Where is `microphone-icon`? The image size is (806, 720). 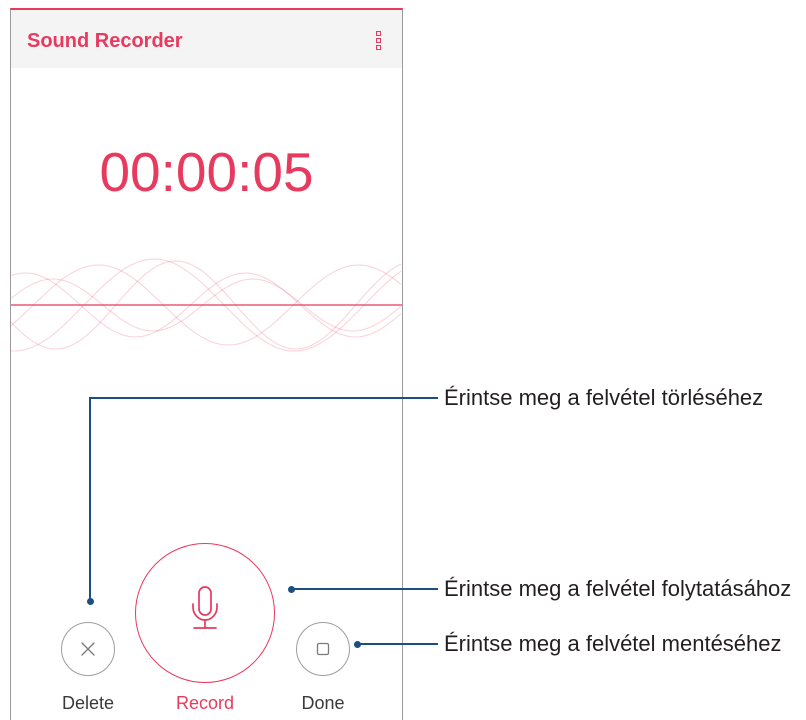
microphone-icon is located at coordinates (205, 607).